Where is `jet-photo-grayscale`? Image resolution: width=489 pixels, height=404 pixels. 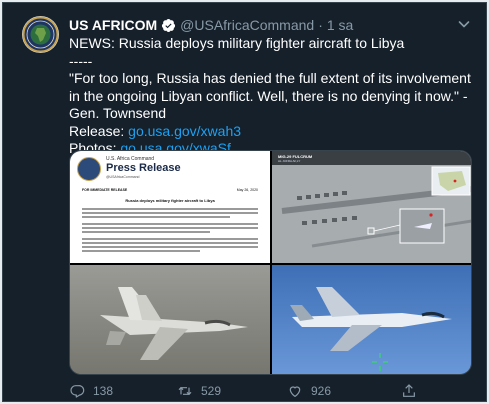 jet-photo-grayscale is located at coordinates (170, 319).